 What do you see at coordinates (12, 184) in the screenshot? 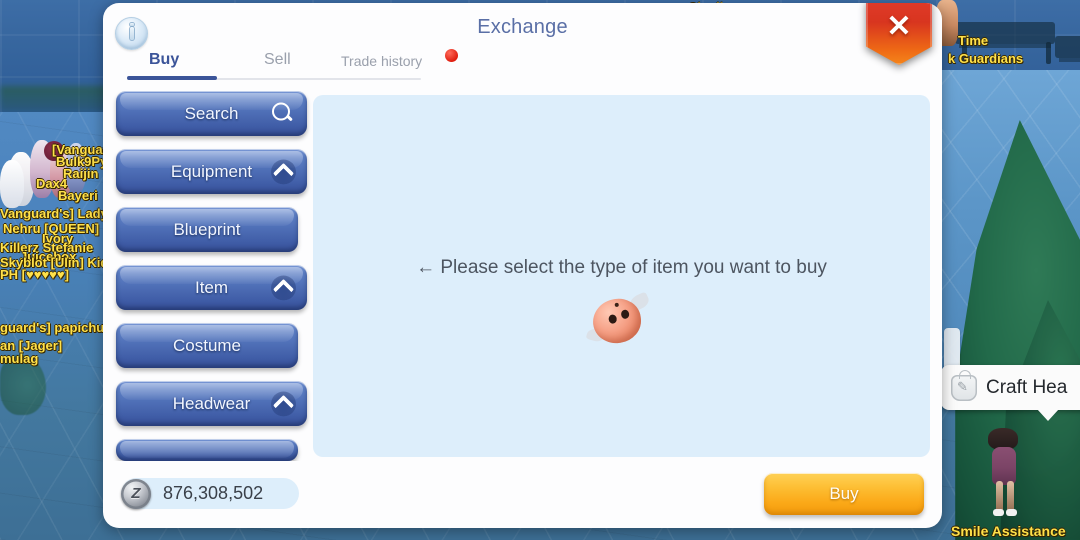
I see `player-sprite` at bounding box center [12, 184].